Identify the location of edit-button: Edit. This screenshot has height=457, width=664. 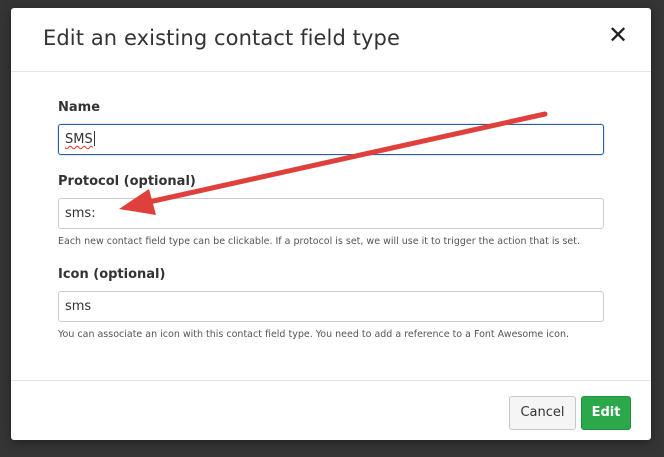
(606, 413).